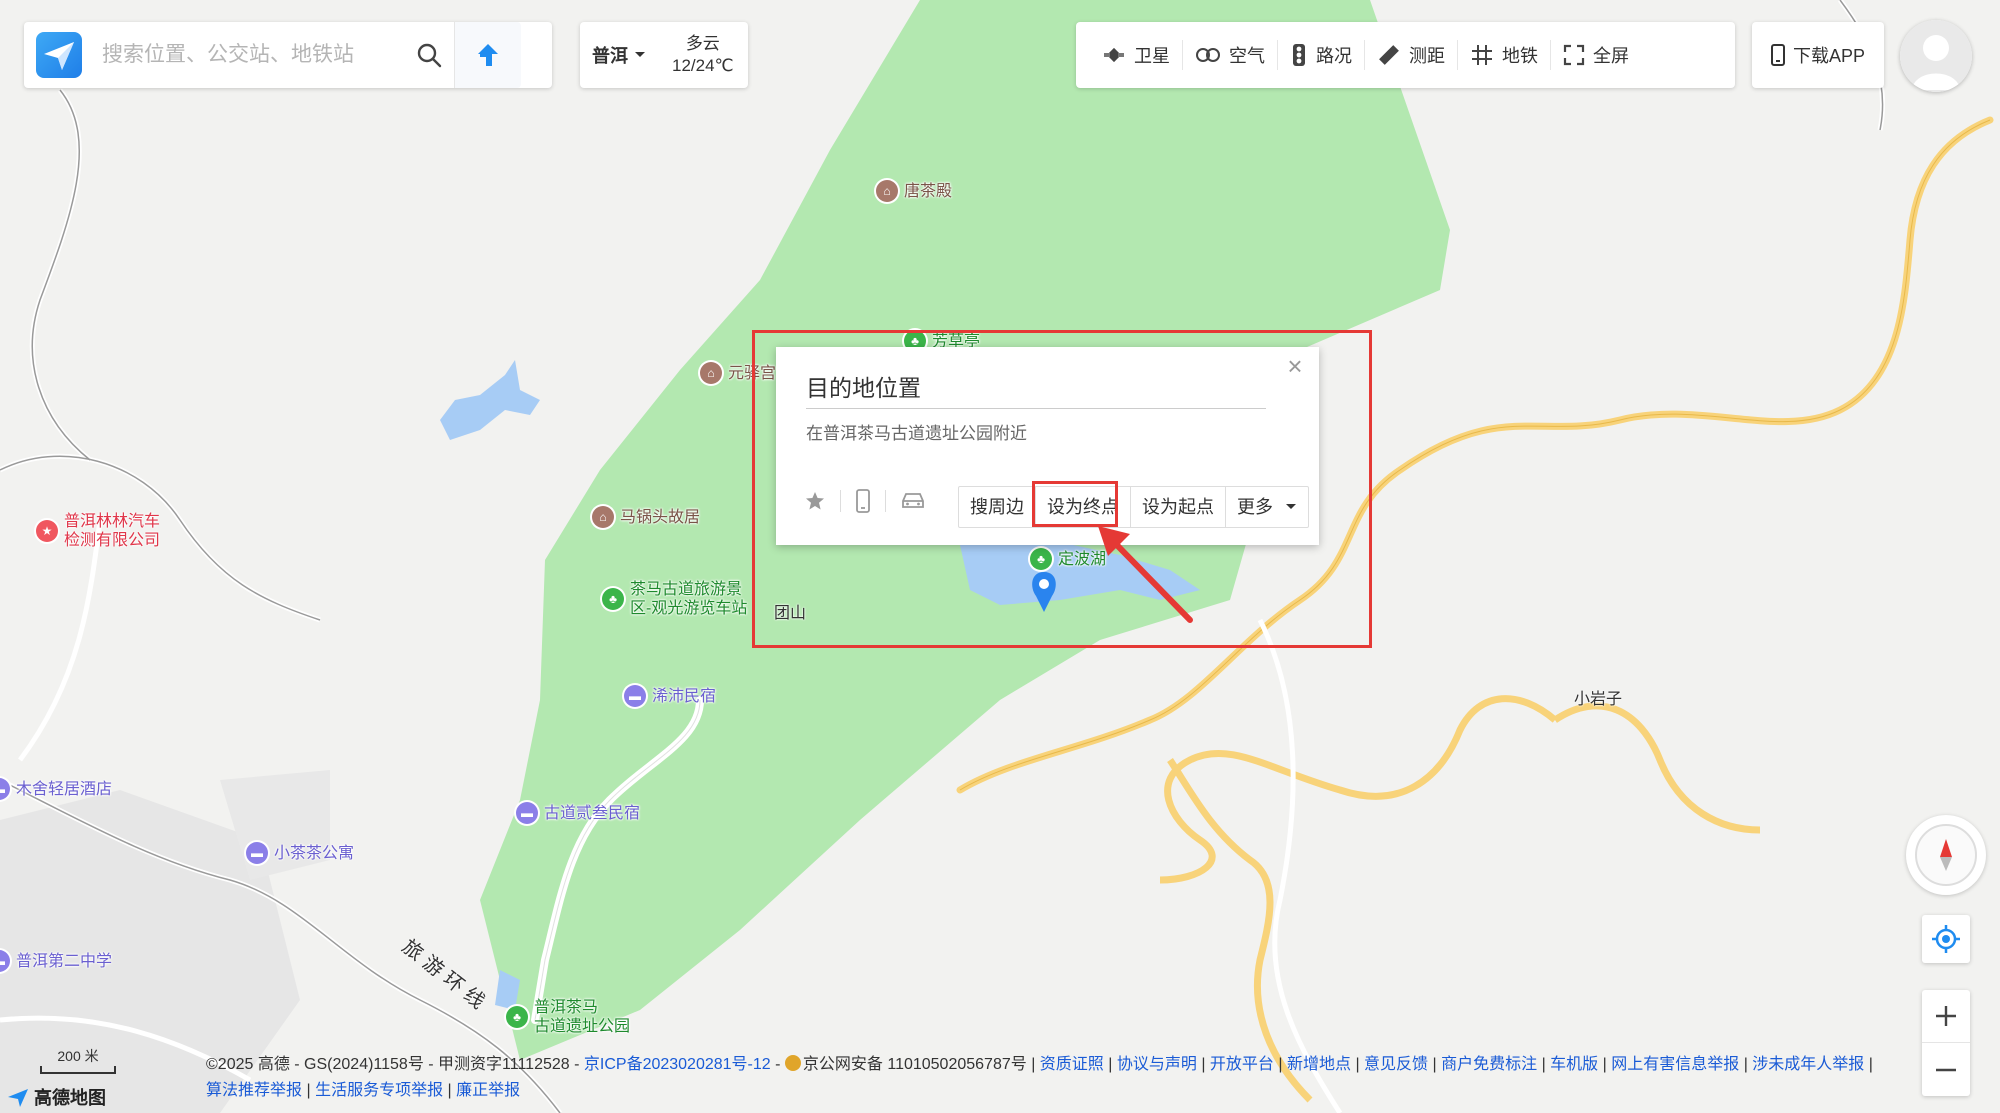  Describe the element at coordinates (1072, 1064) in the screenshot. I see `footer-link: 资质证照` at that location.